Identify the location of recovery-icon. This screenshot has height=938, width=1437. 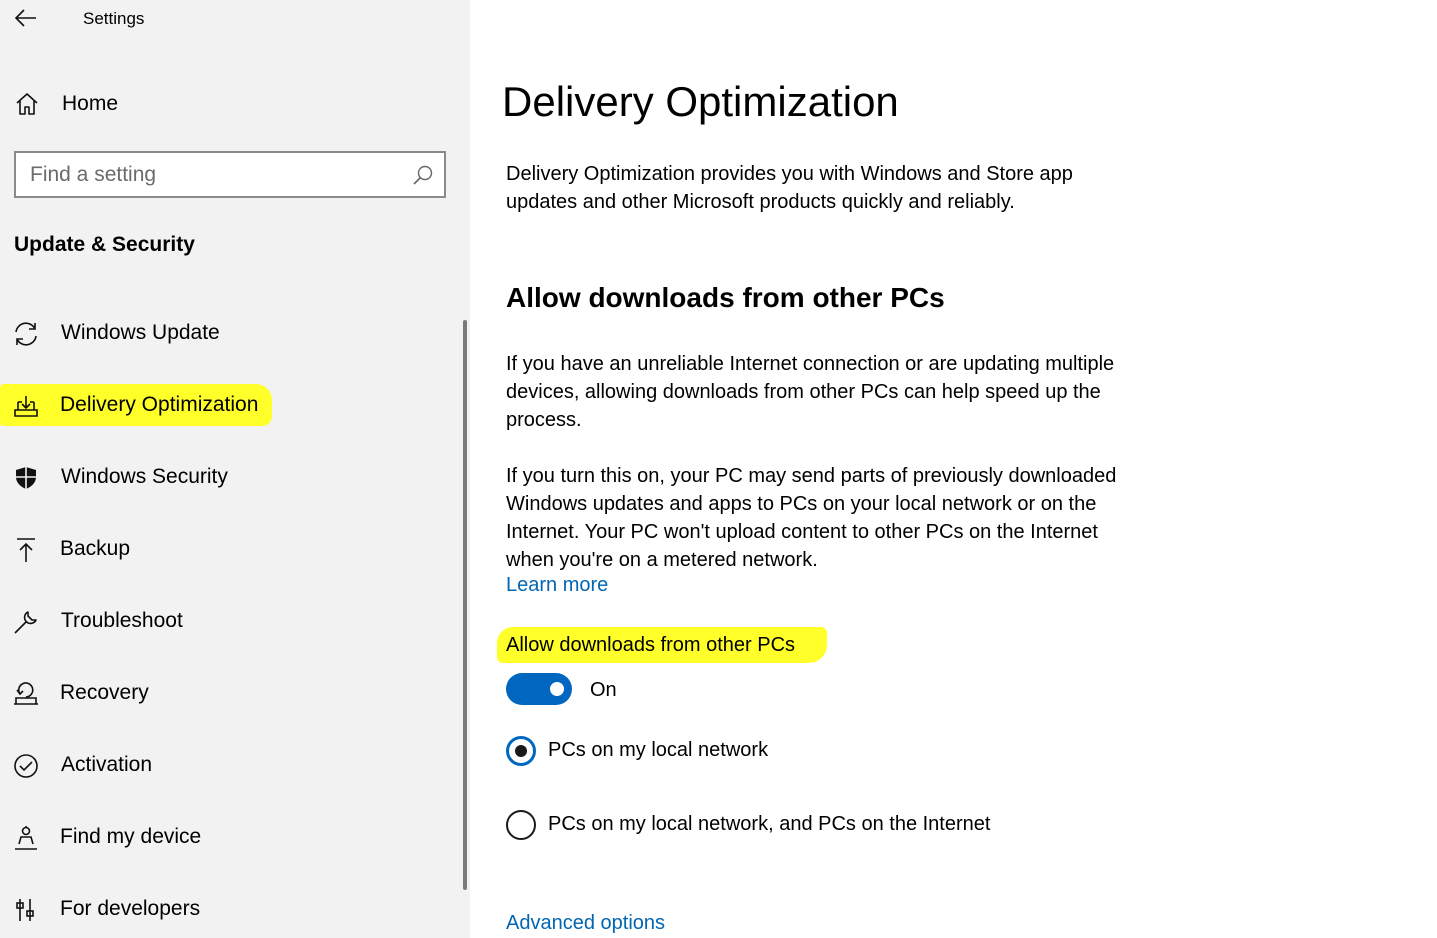
(26, 693).